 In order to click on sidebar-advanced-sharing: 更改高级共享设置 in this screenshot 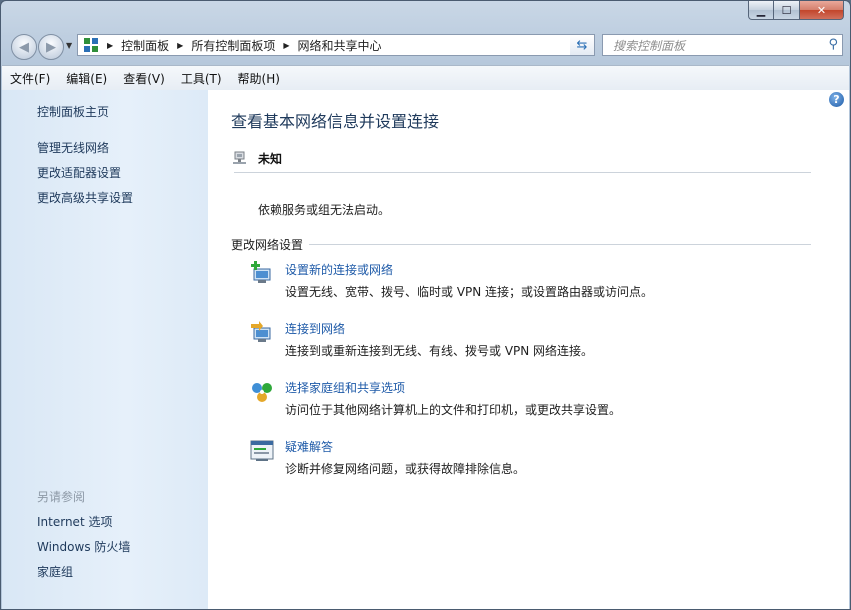, I will do `click(85, 197)`.